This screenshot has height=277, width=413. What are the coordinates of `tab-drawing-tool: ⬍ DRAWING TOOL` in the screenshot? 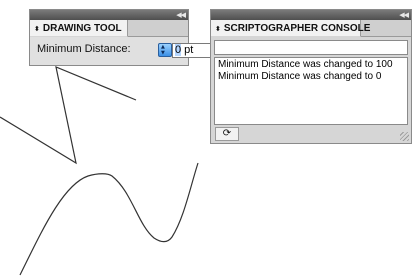 It's located at (79, 28).